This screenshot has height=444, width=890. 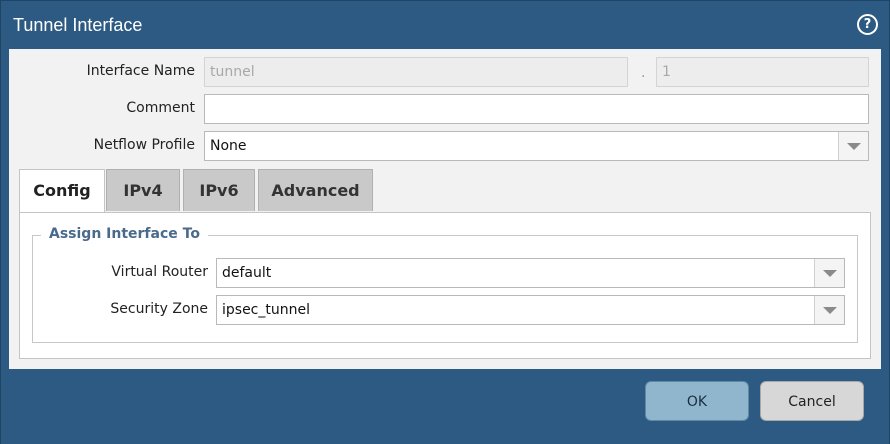 What do you see at coordinates (315, 190) in the screenshot?
I see `tab-advanced: Advanced` at bounding box center [315, 190].